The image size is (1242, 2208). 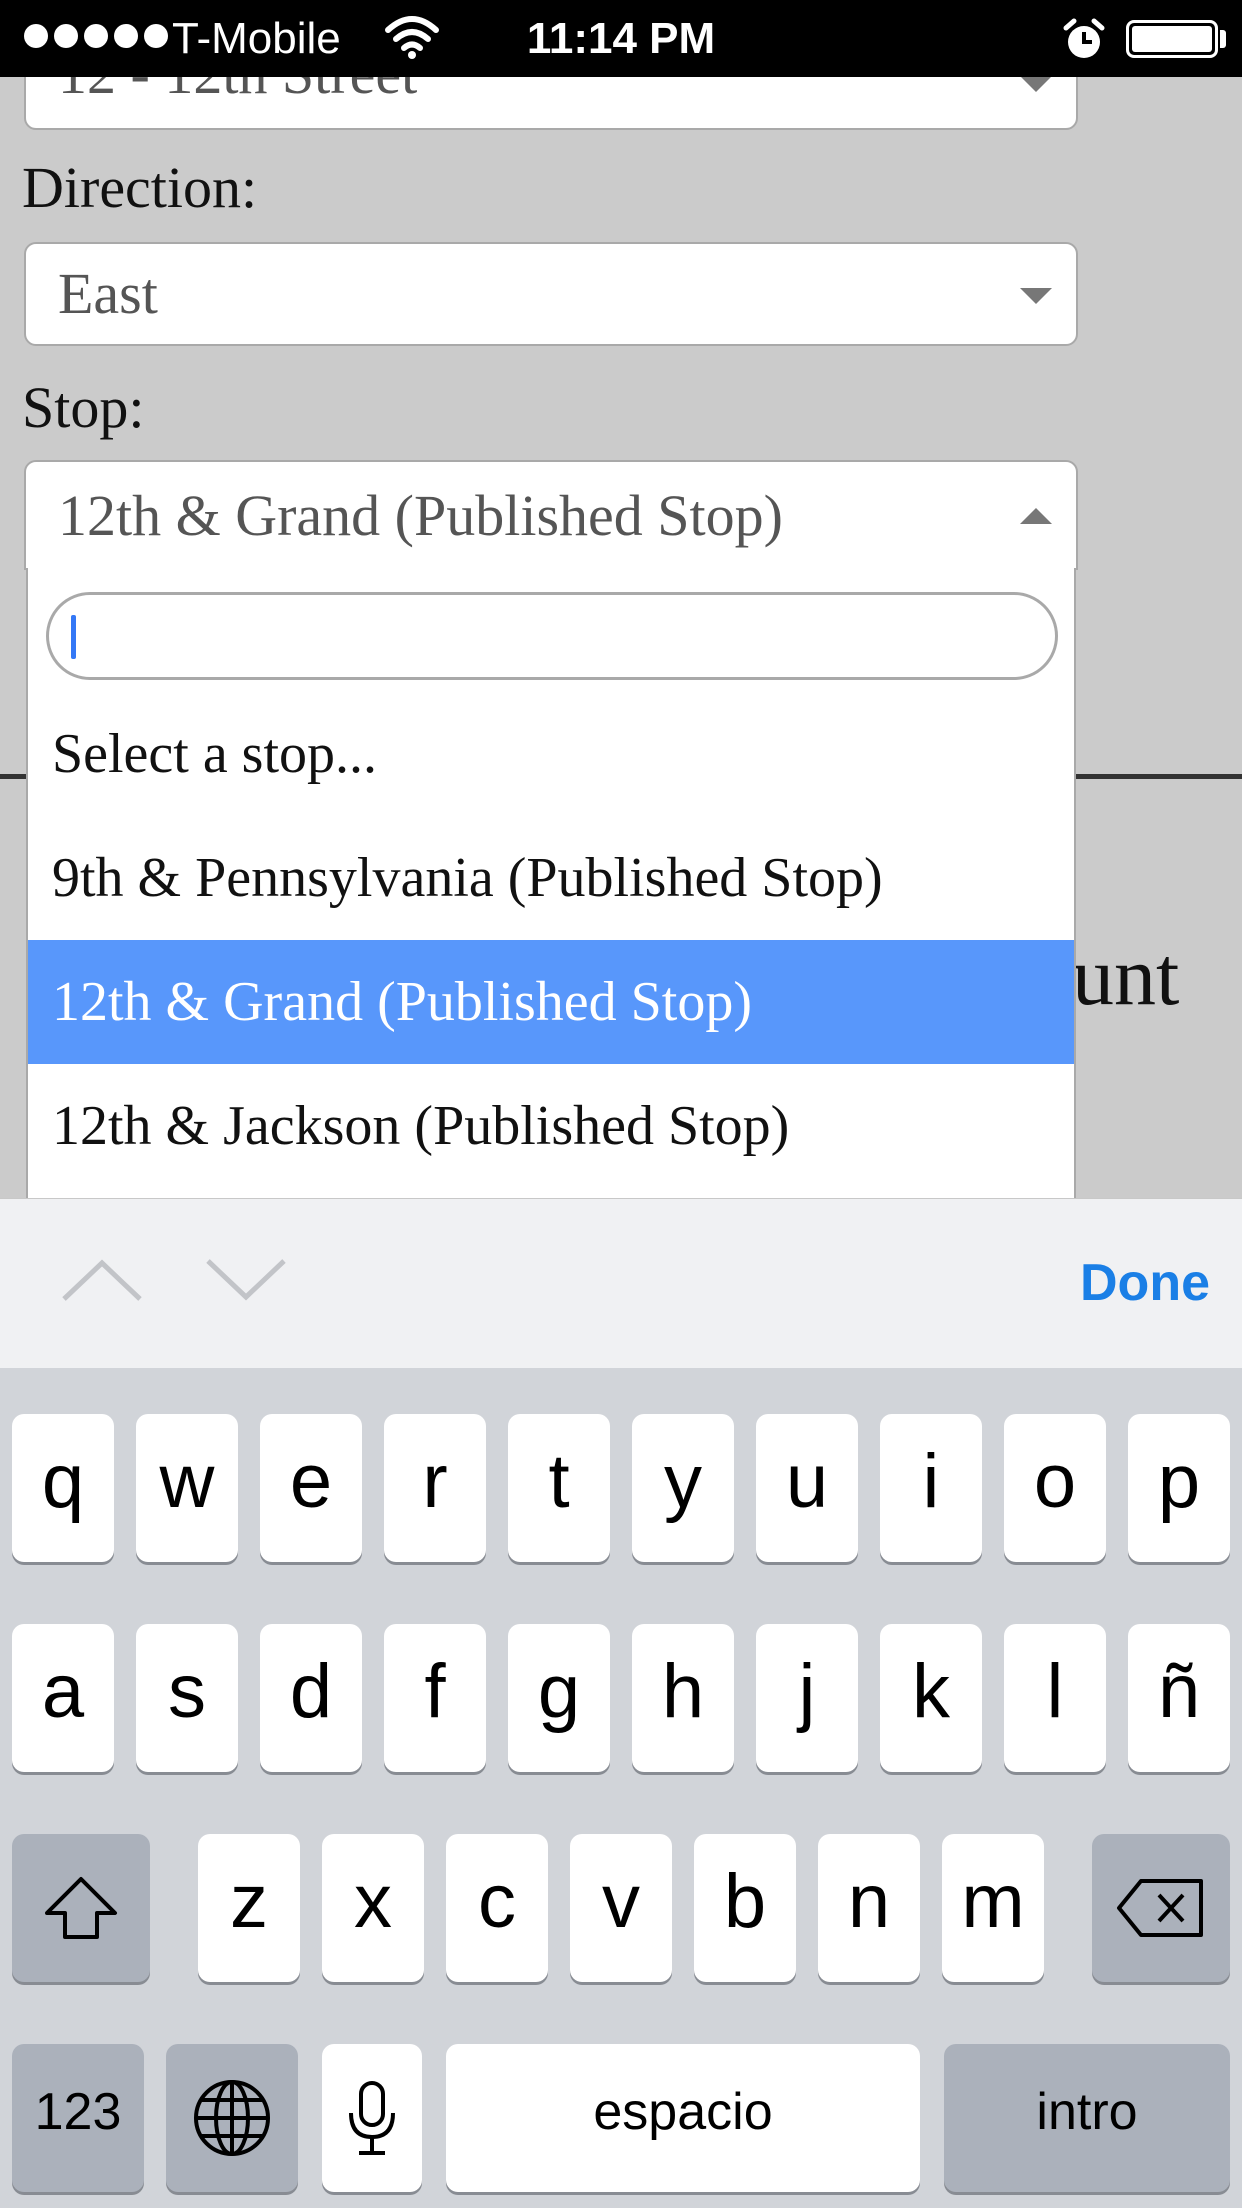 I want to click on key-o: o, so click(x=1055, y=1488).